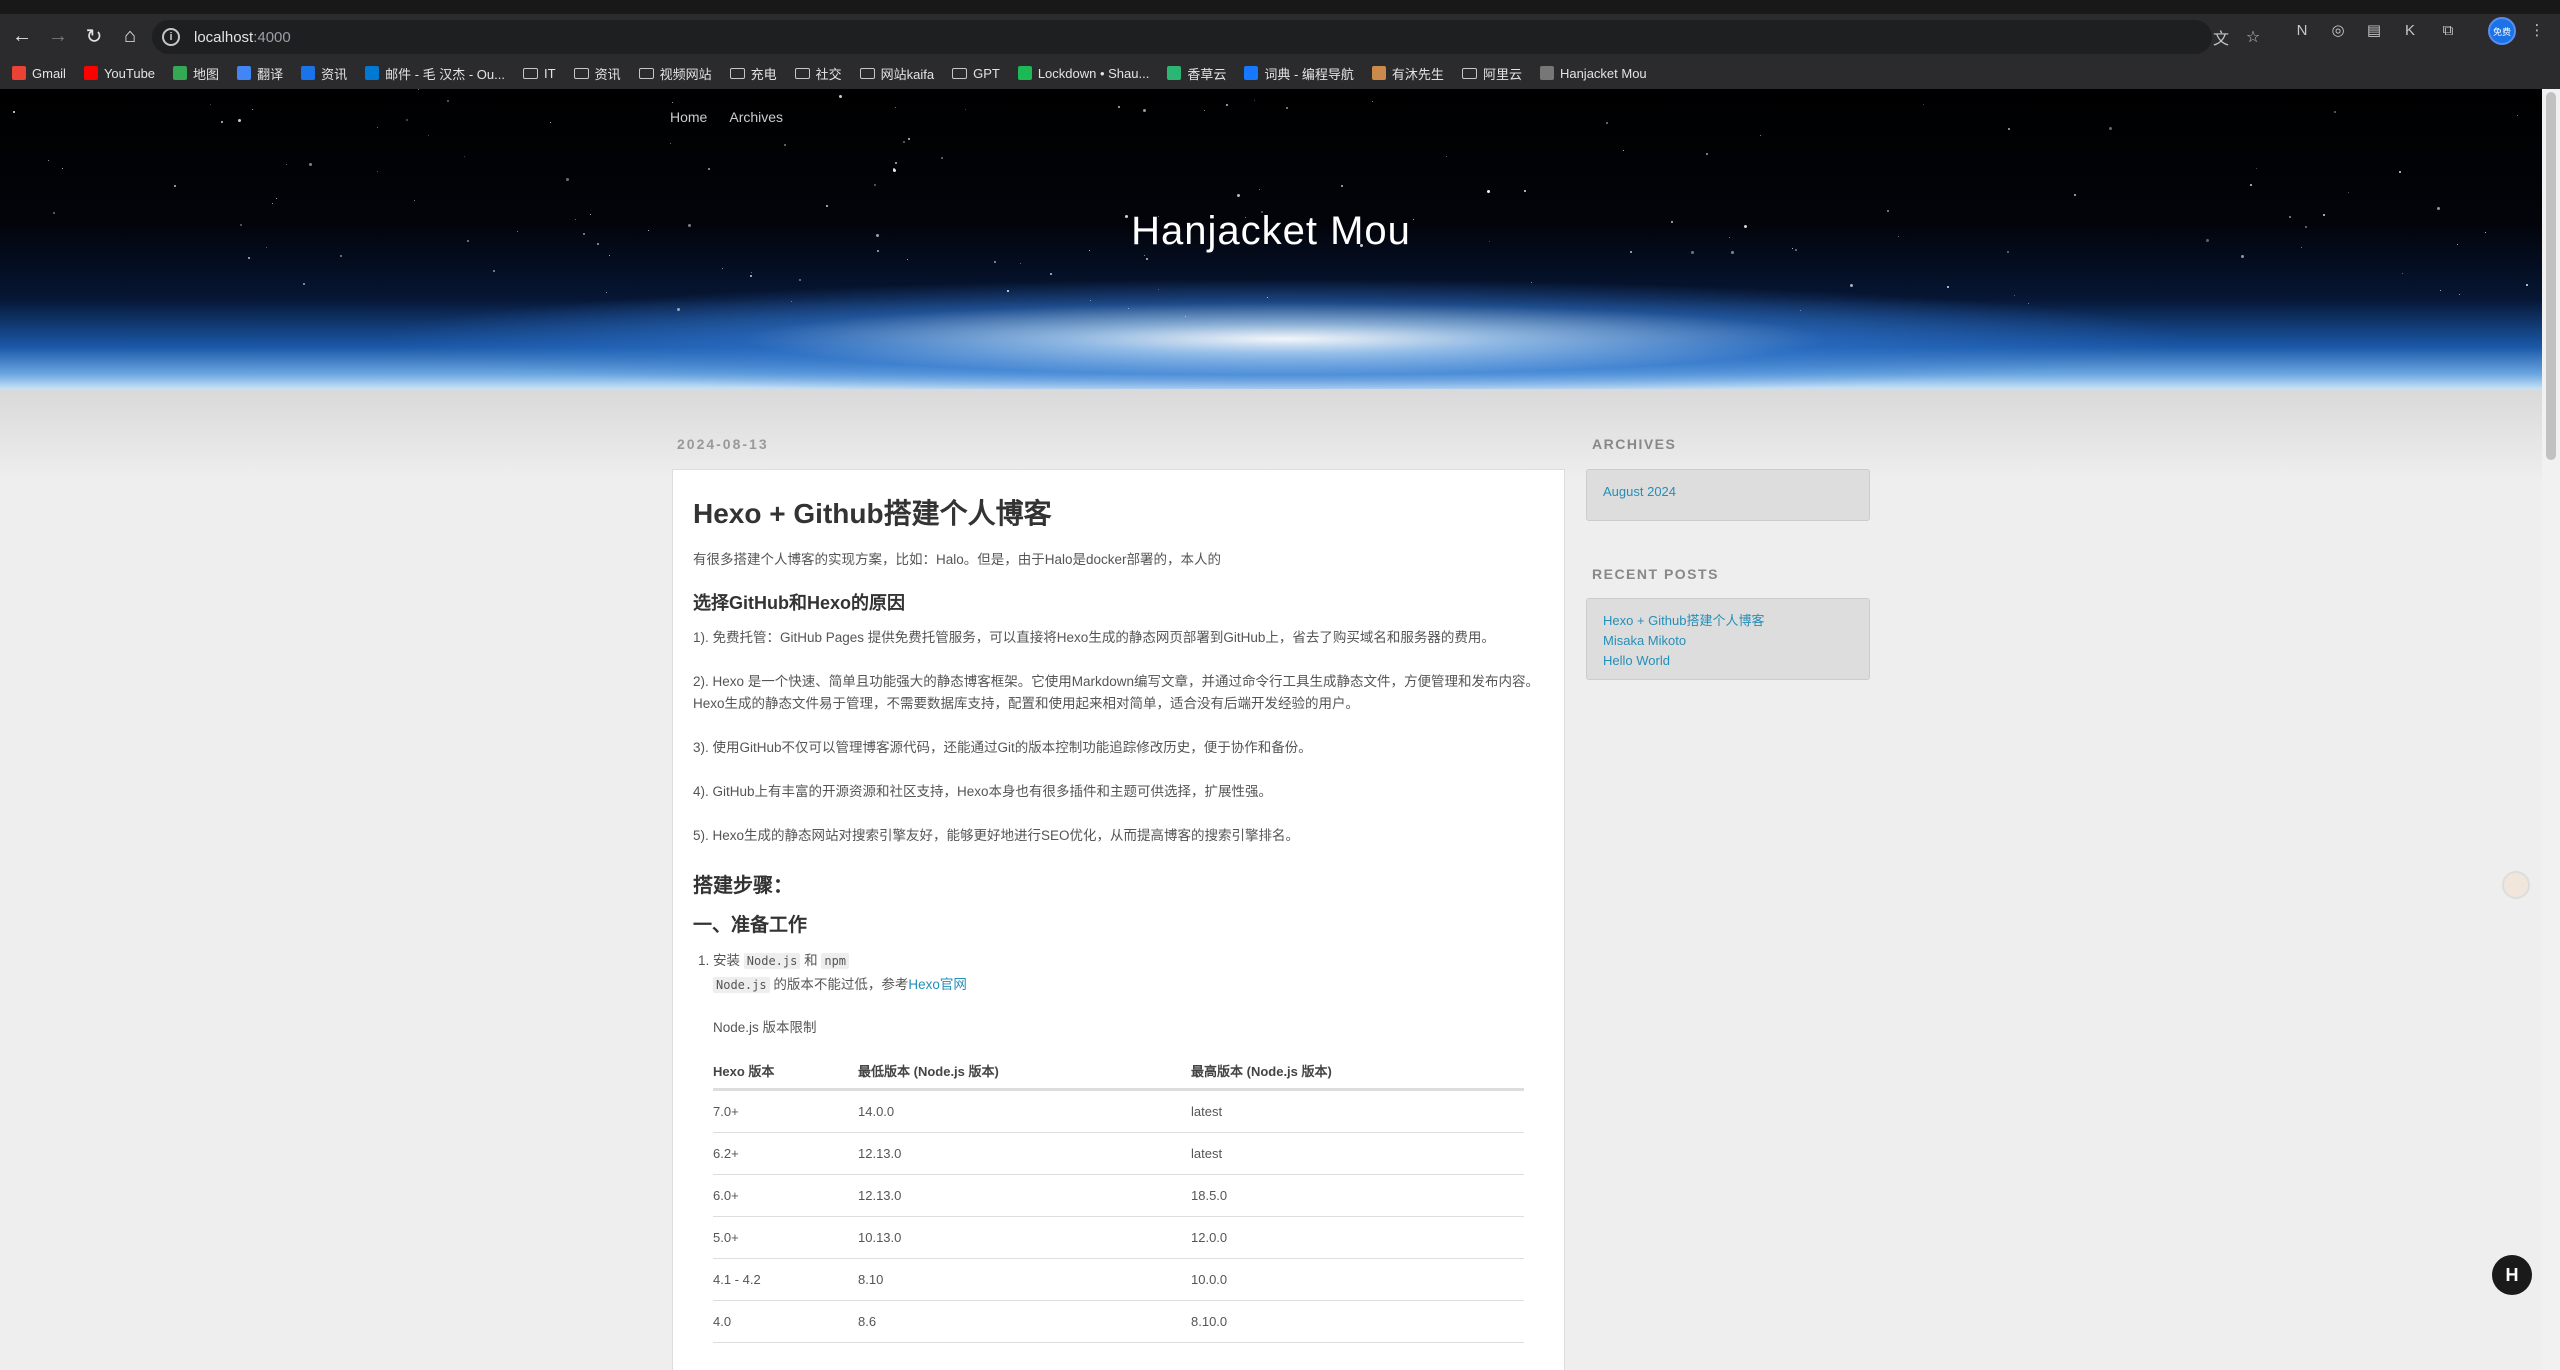 The height and width of the screenshot is (1370, 2560). What do you see at coordinates (206, 74) in the screenshot?
I see `bookmark-label: 地图` at bounding box center [206, 74].